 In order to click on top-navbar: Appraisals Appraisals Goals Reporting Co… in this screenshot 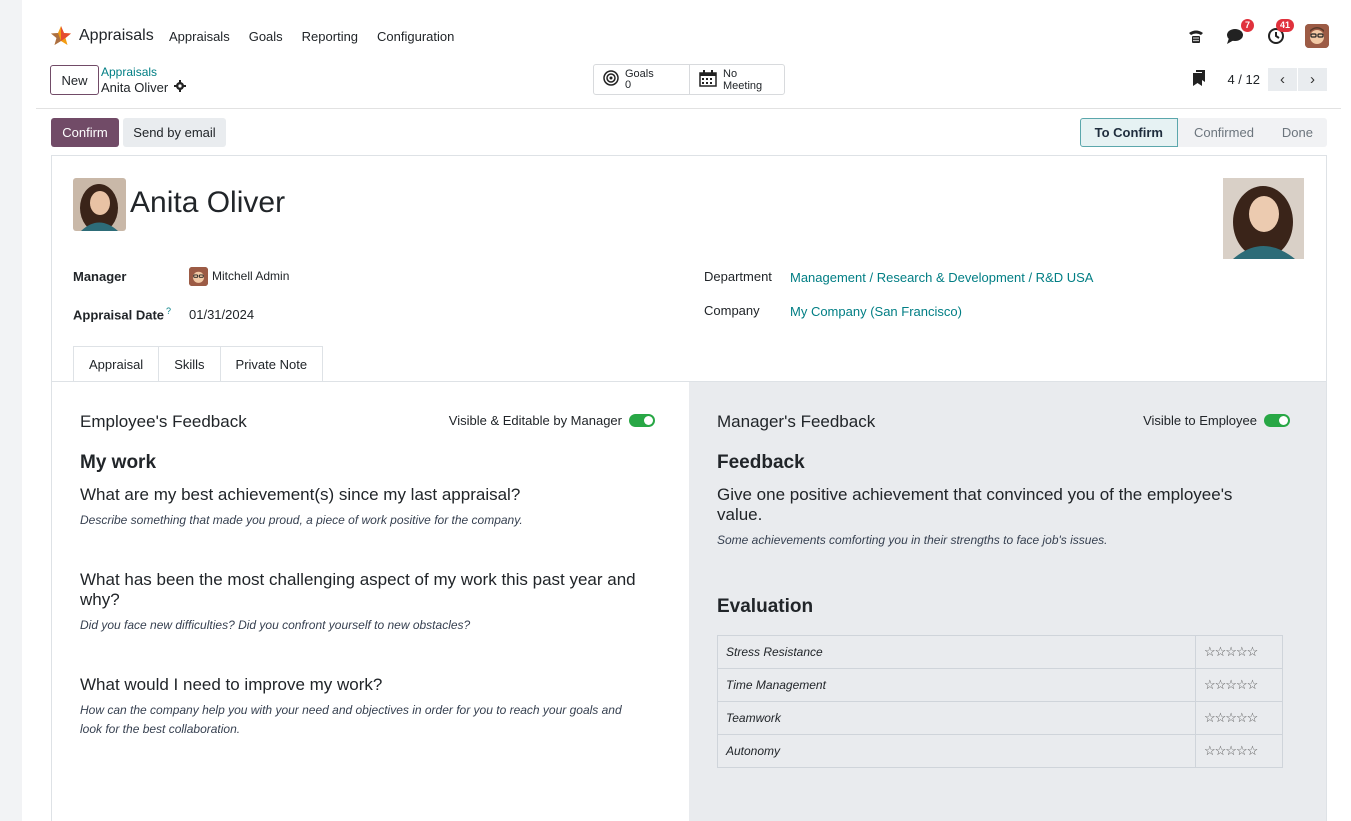, I will do `click(686, 28)`.